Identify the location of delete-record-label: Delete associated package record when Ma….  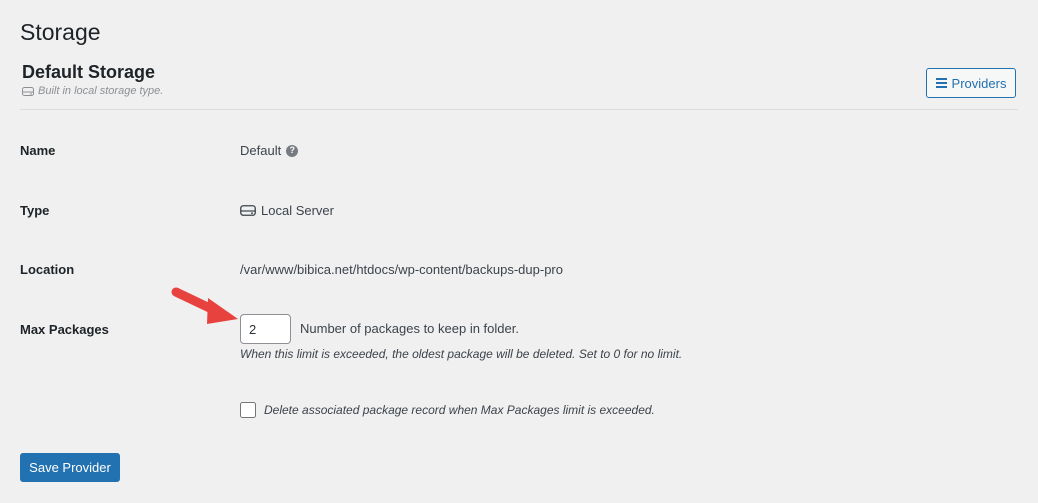
(459, 410).